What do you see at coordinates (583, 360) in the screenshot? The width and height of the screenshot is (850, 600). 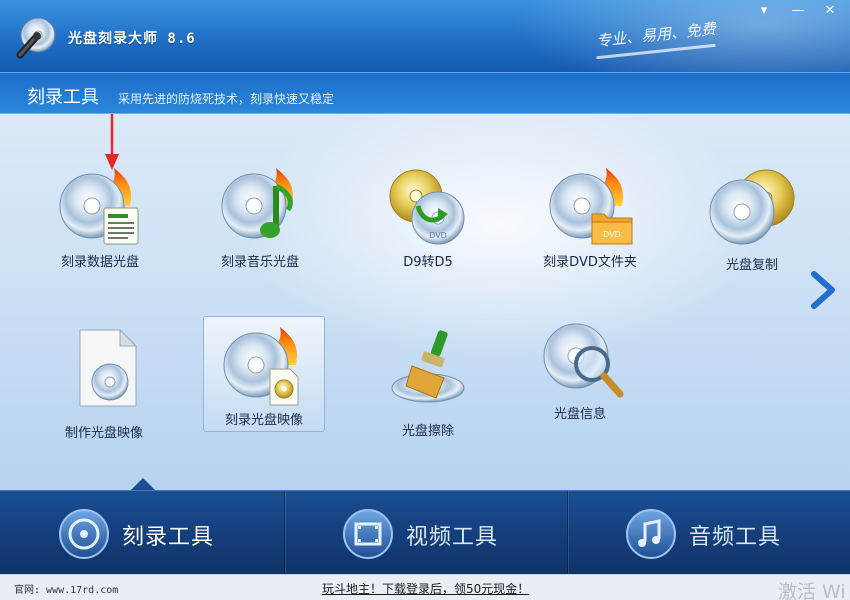 I see `disc-magnifier-icon` at bounding box center [583, 360].